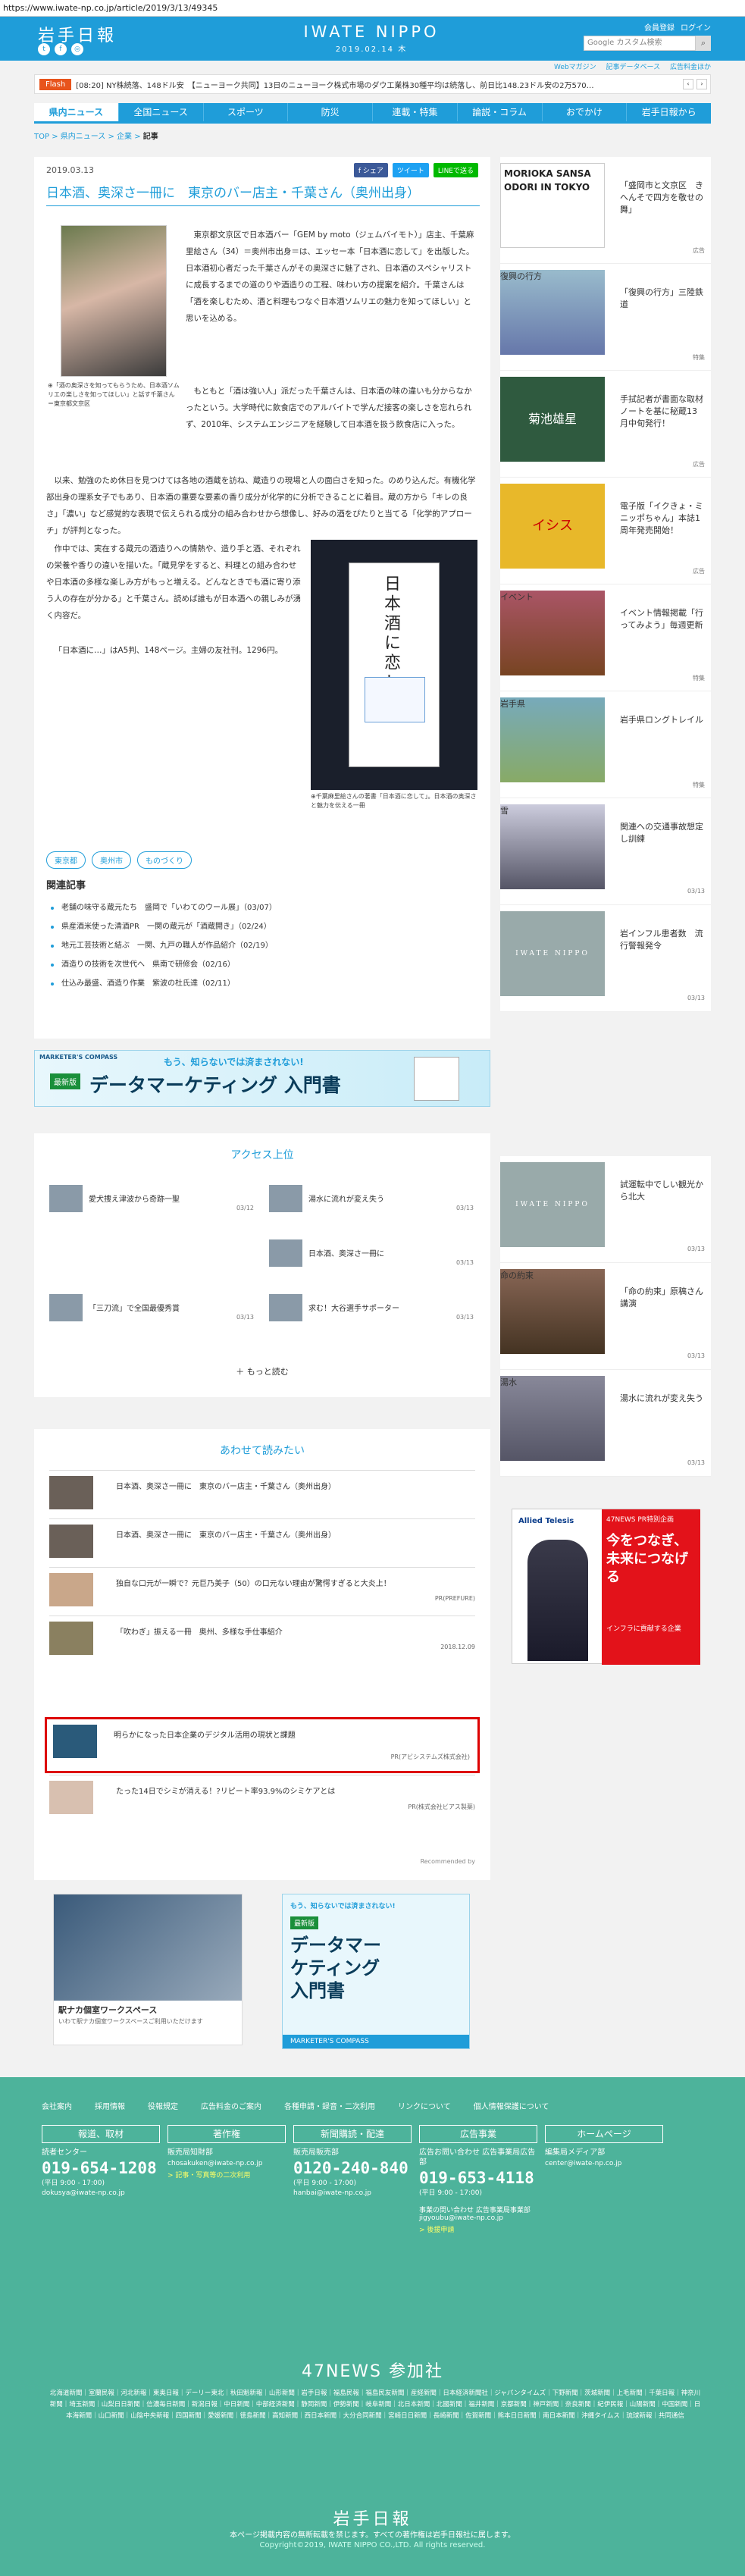  I want to click on related-item: 酒造りの技術を次世代へ 県南で研修会（02/16）, so click(263, 964).